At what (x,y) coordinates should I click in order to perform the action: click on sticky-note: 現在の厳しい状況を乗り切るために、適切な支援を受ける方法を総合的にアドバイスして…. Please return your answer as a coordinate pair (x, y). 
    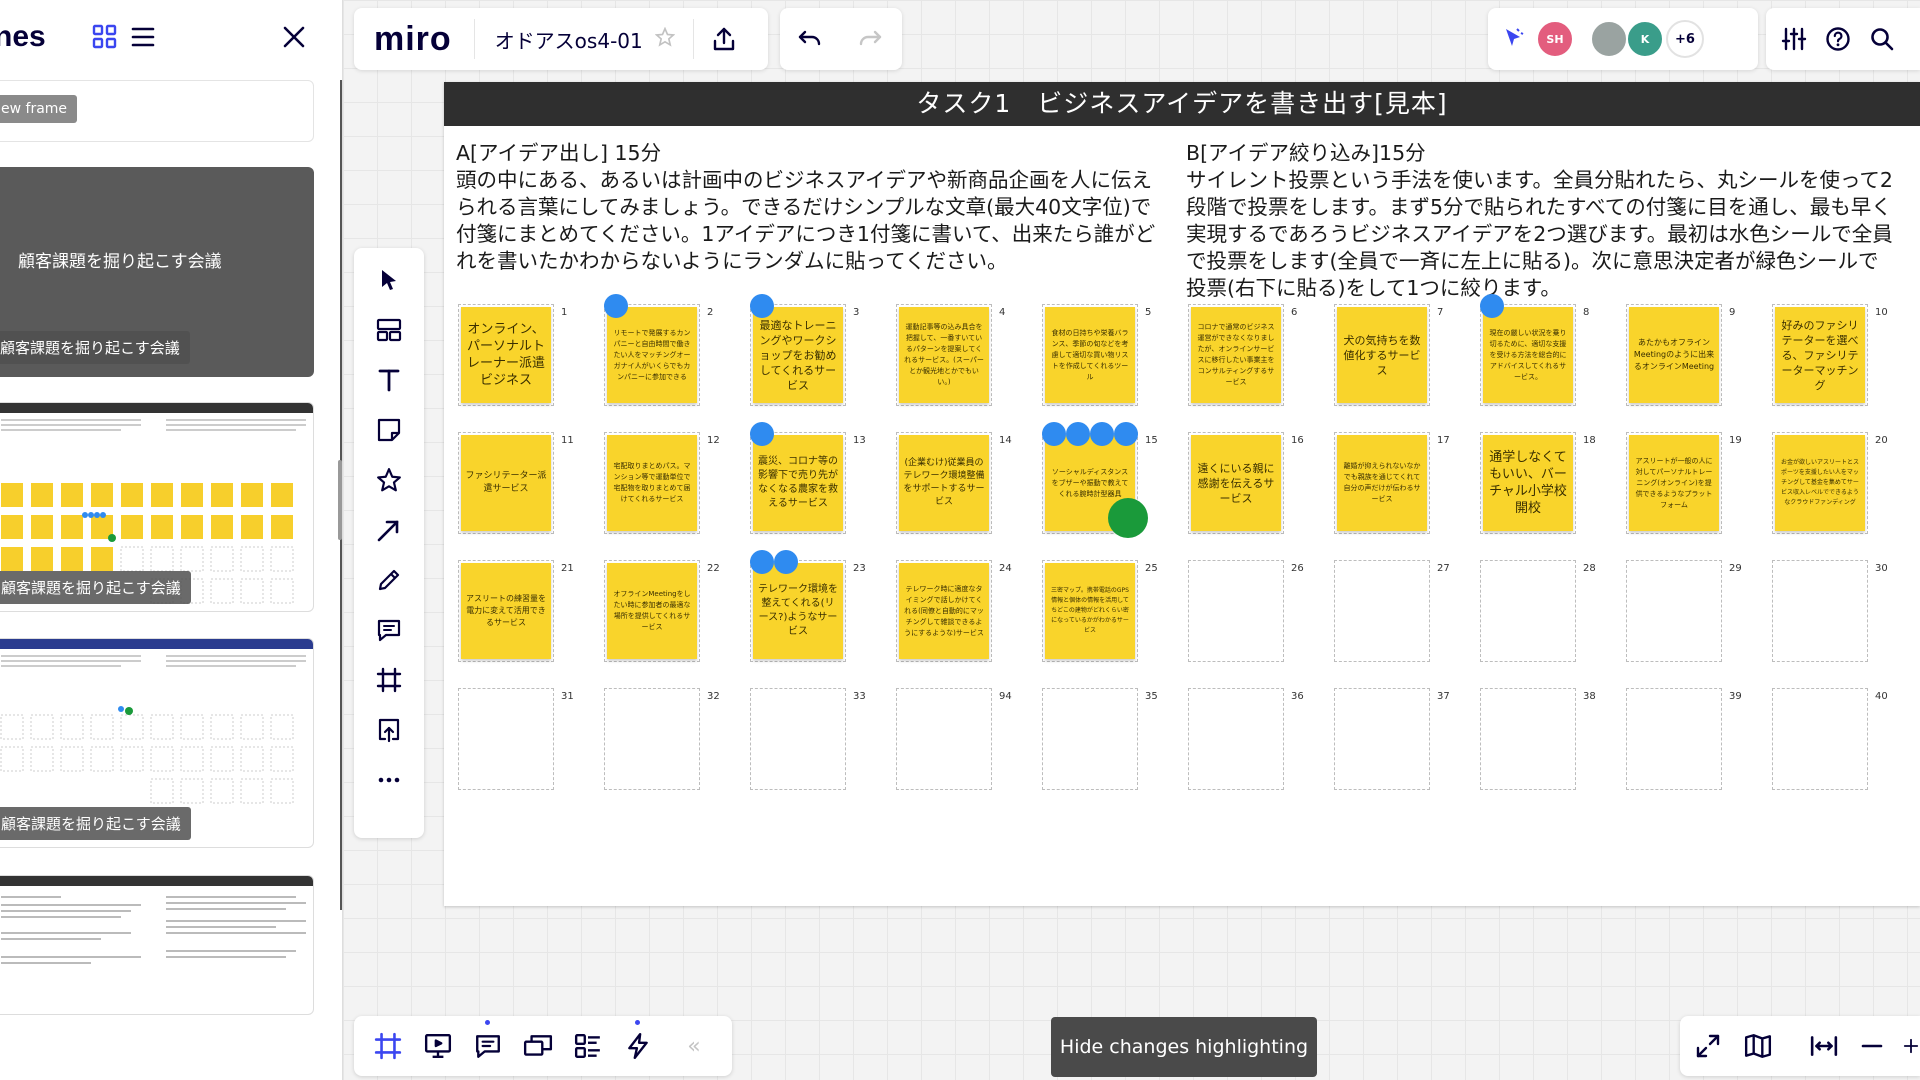
    Looking at the image, I should click on (1528, 355).